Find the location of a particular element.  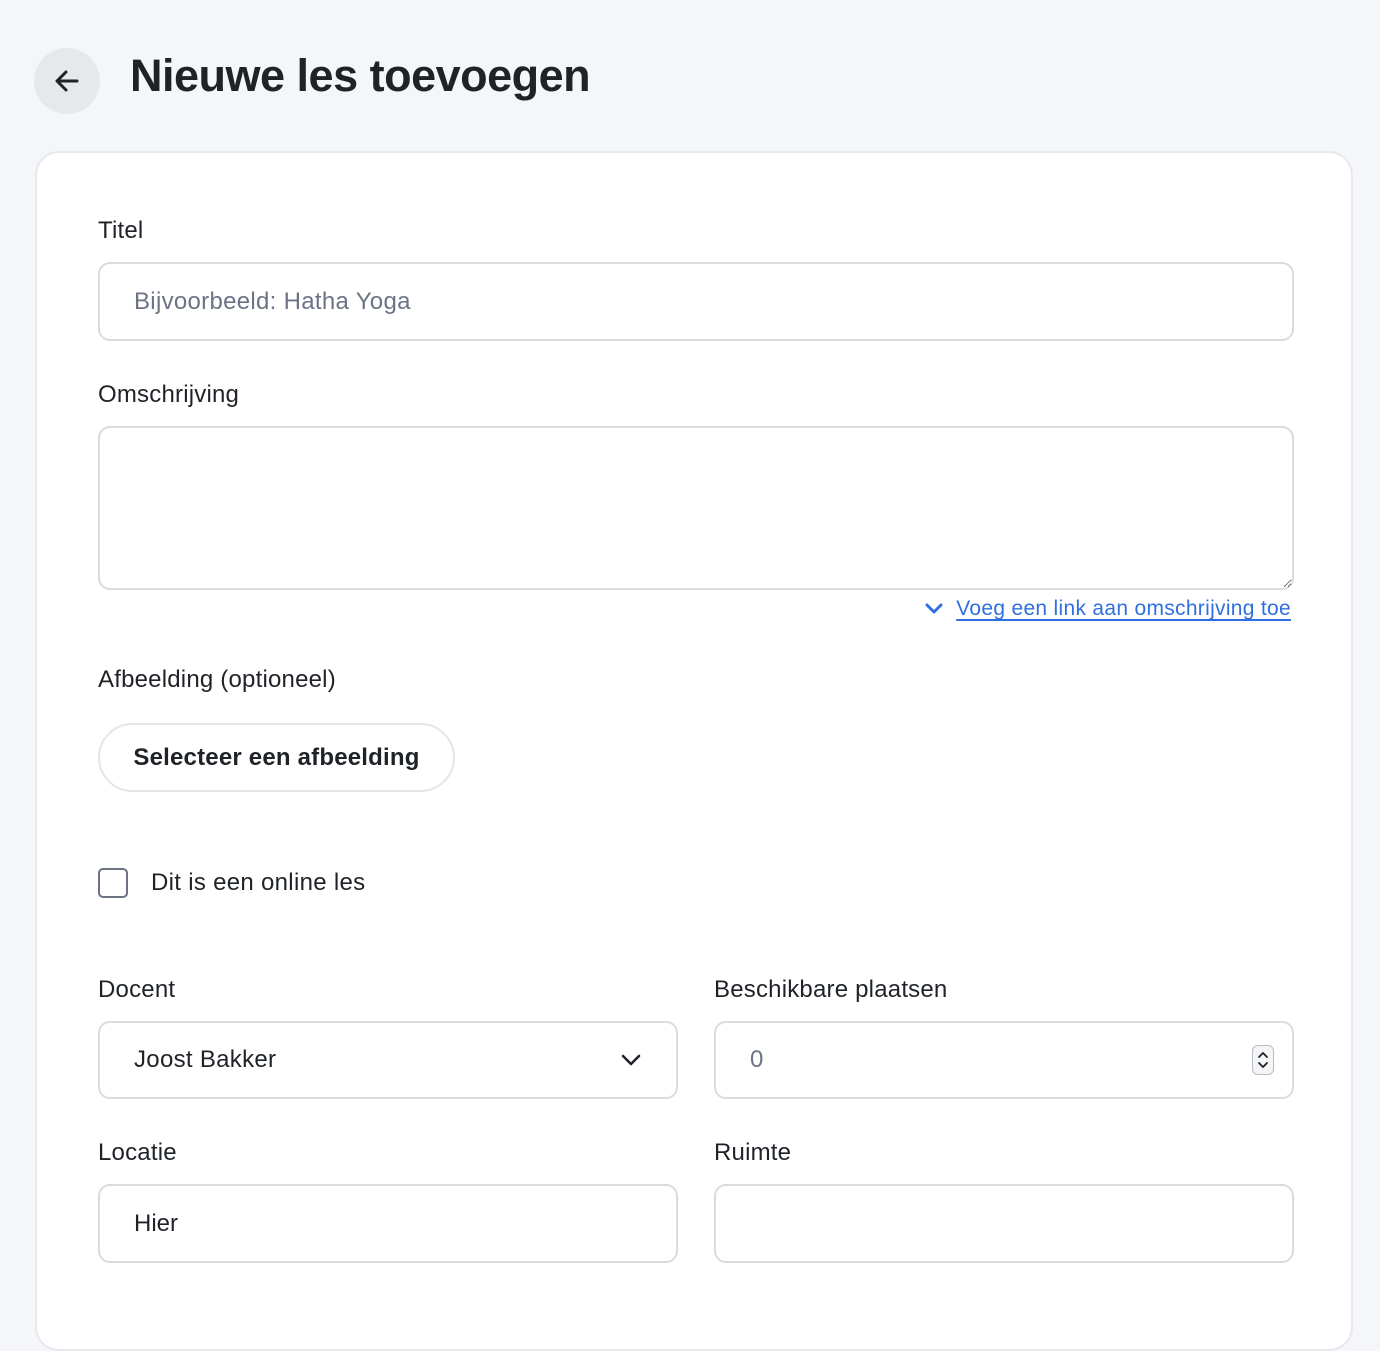

room-input is located at coordinates (1004, 1223).